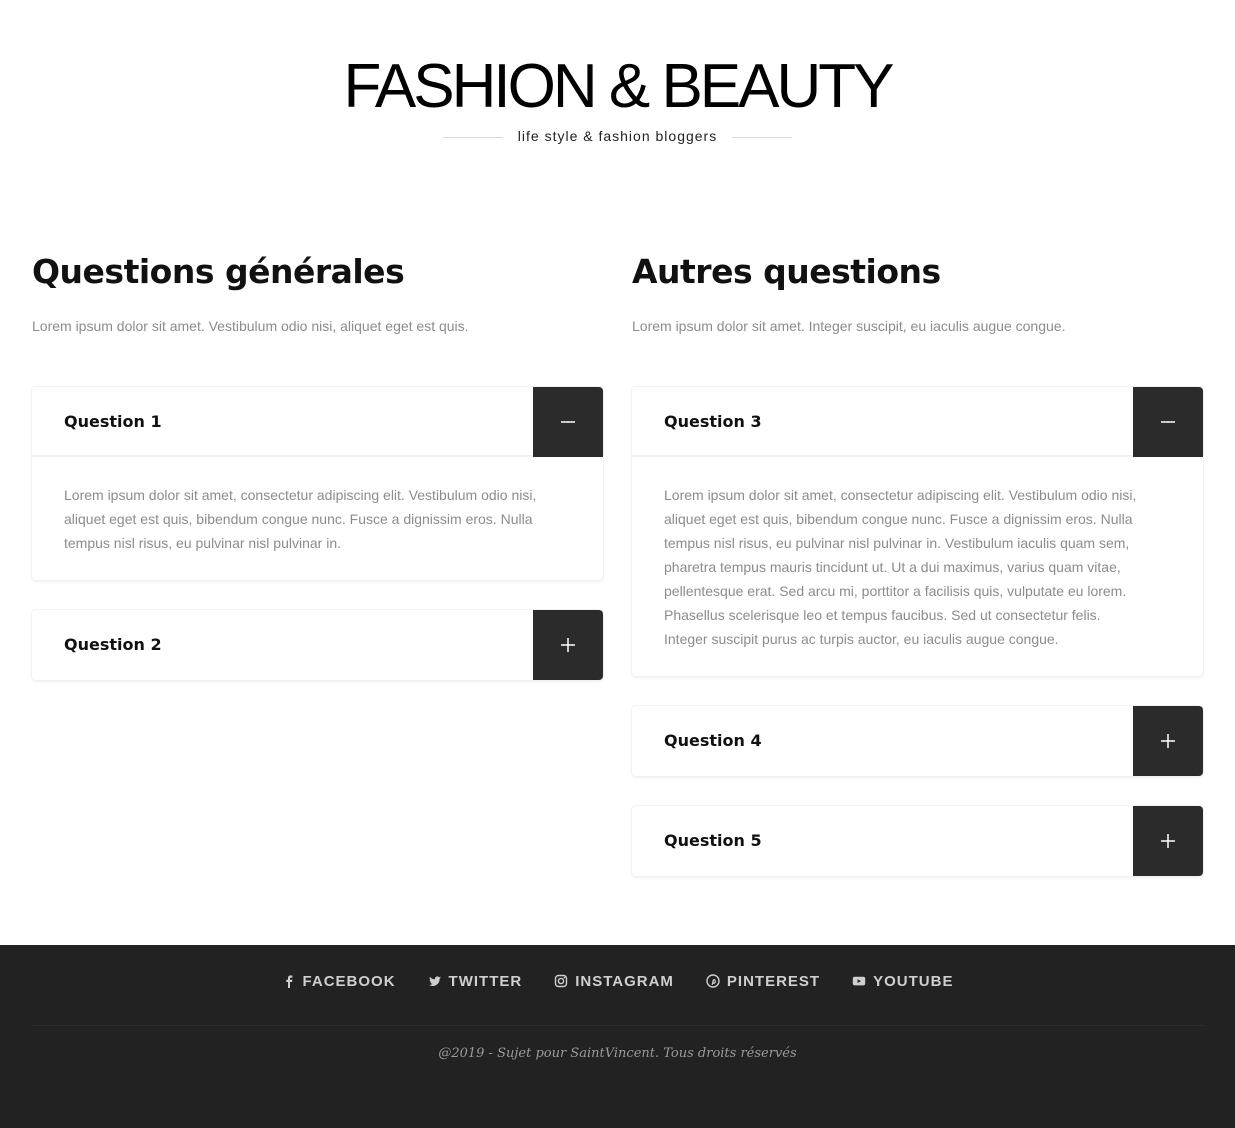  What do you see at coordinates (434, 981) in the screenshot?
I see `twitter-icon` at bounding box center [434, 981].